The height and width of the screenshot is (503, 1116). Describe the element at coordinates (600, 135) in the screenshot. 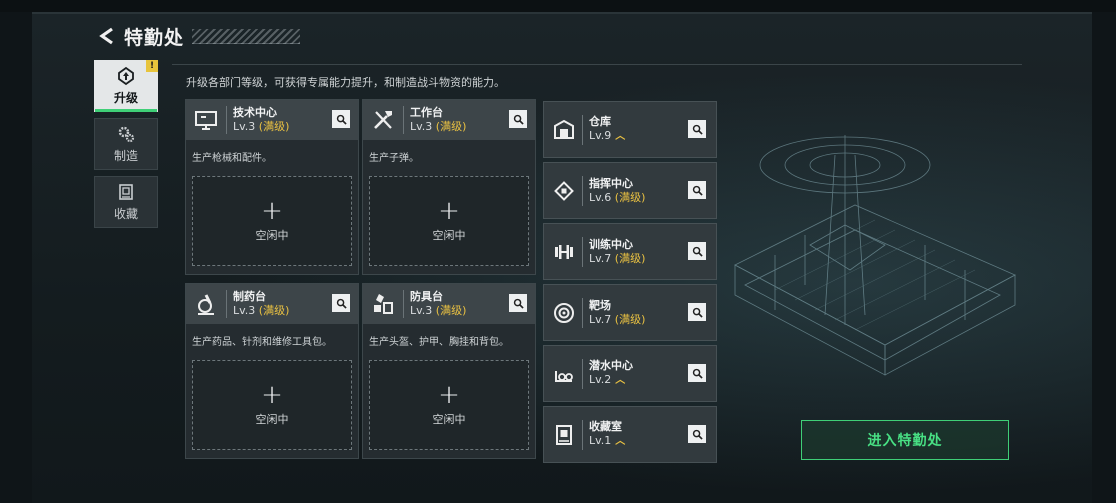

I see `facility-level: Lv.9` at that location.